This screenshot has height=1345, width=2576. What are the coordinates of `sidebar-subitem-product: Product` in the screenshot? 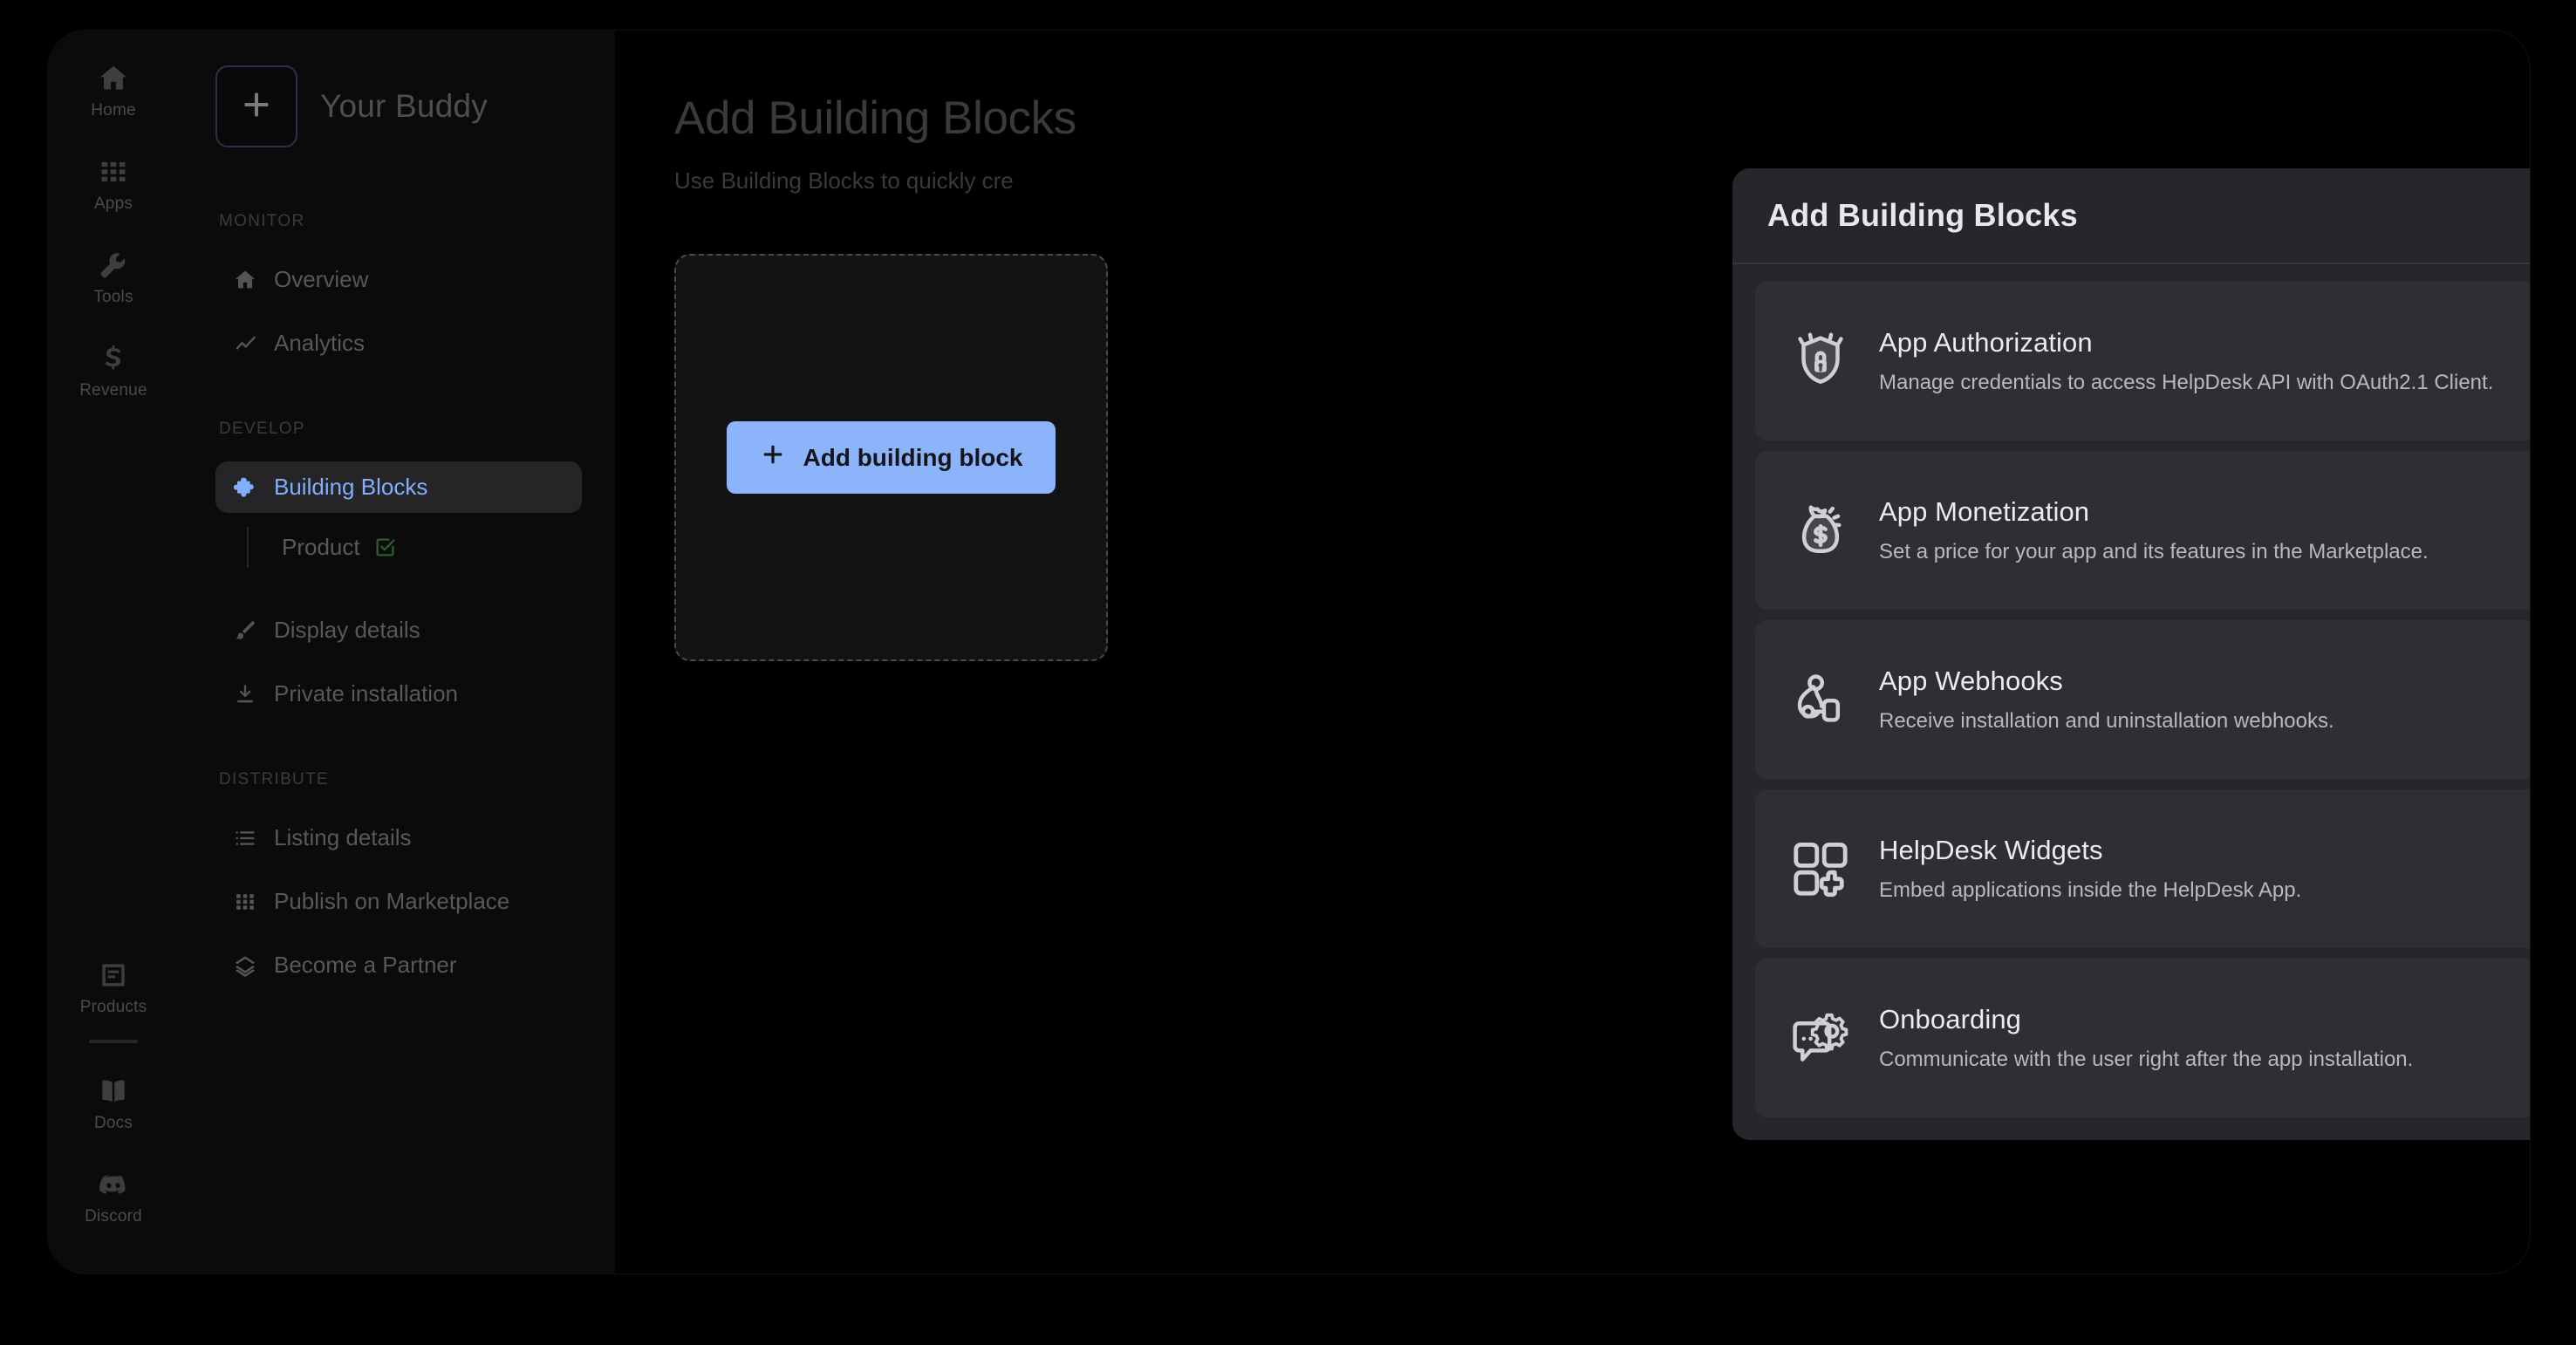 It's located at (430, 547).